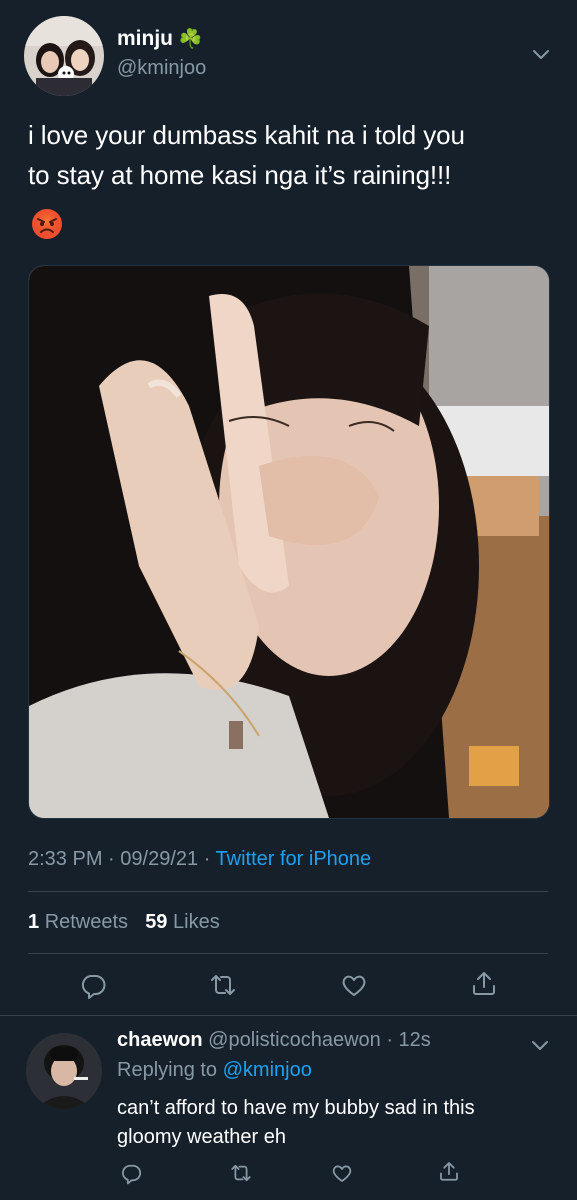 The height and width of the screenshot is (1200, 577). Describe the element at coordinates (64, 56) in the screenshot. I see `author-avatar` at that location.